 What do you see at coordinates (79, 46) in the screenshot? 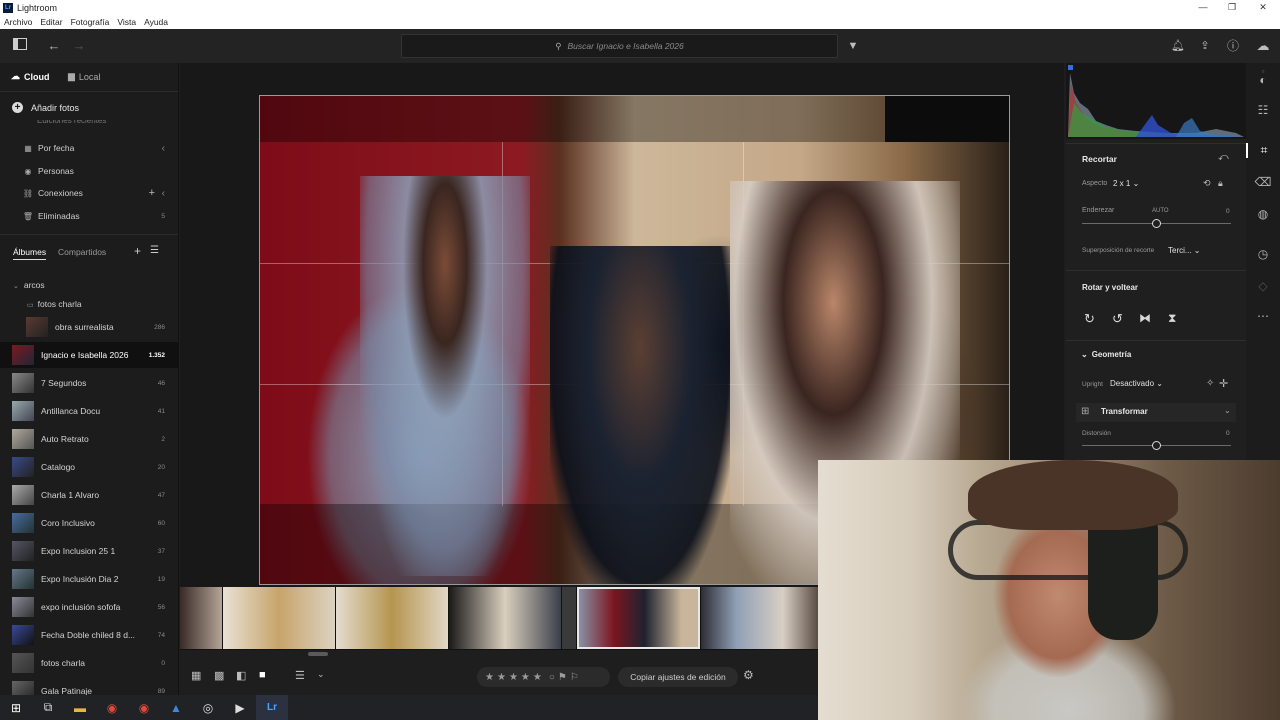
I see `forward-arrow-icon: →` at bounding box center [79, 46].